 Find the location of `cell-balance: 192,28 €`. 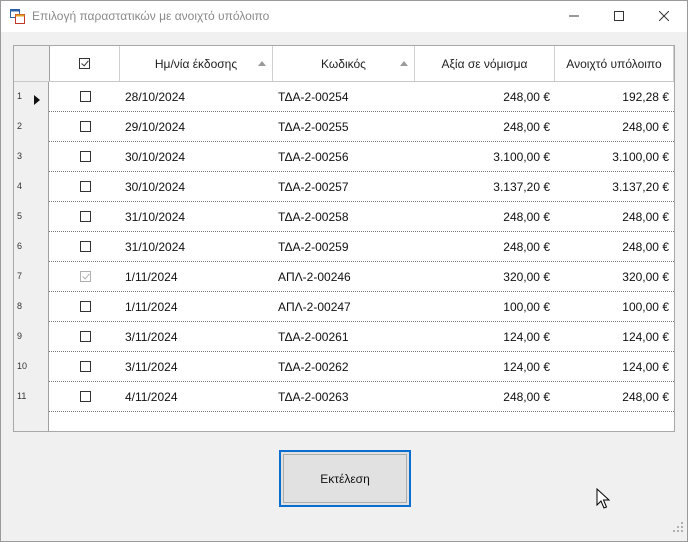

cell-balance: 192,28 € is located at coordinates (614, 96).